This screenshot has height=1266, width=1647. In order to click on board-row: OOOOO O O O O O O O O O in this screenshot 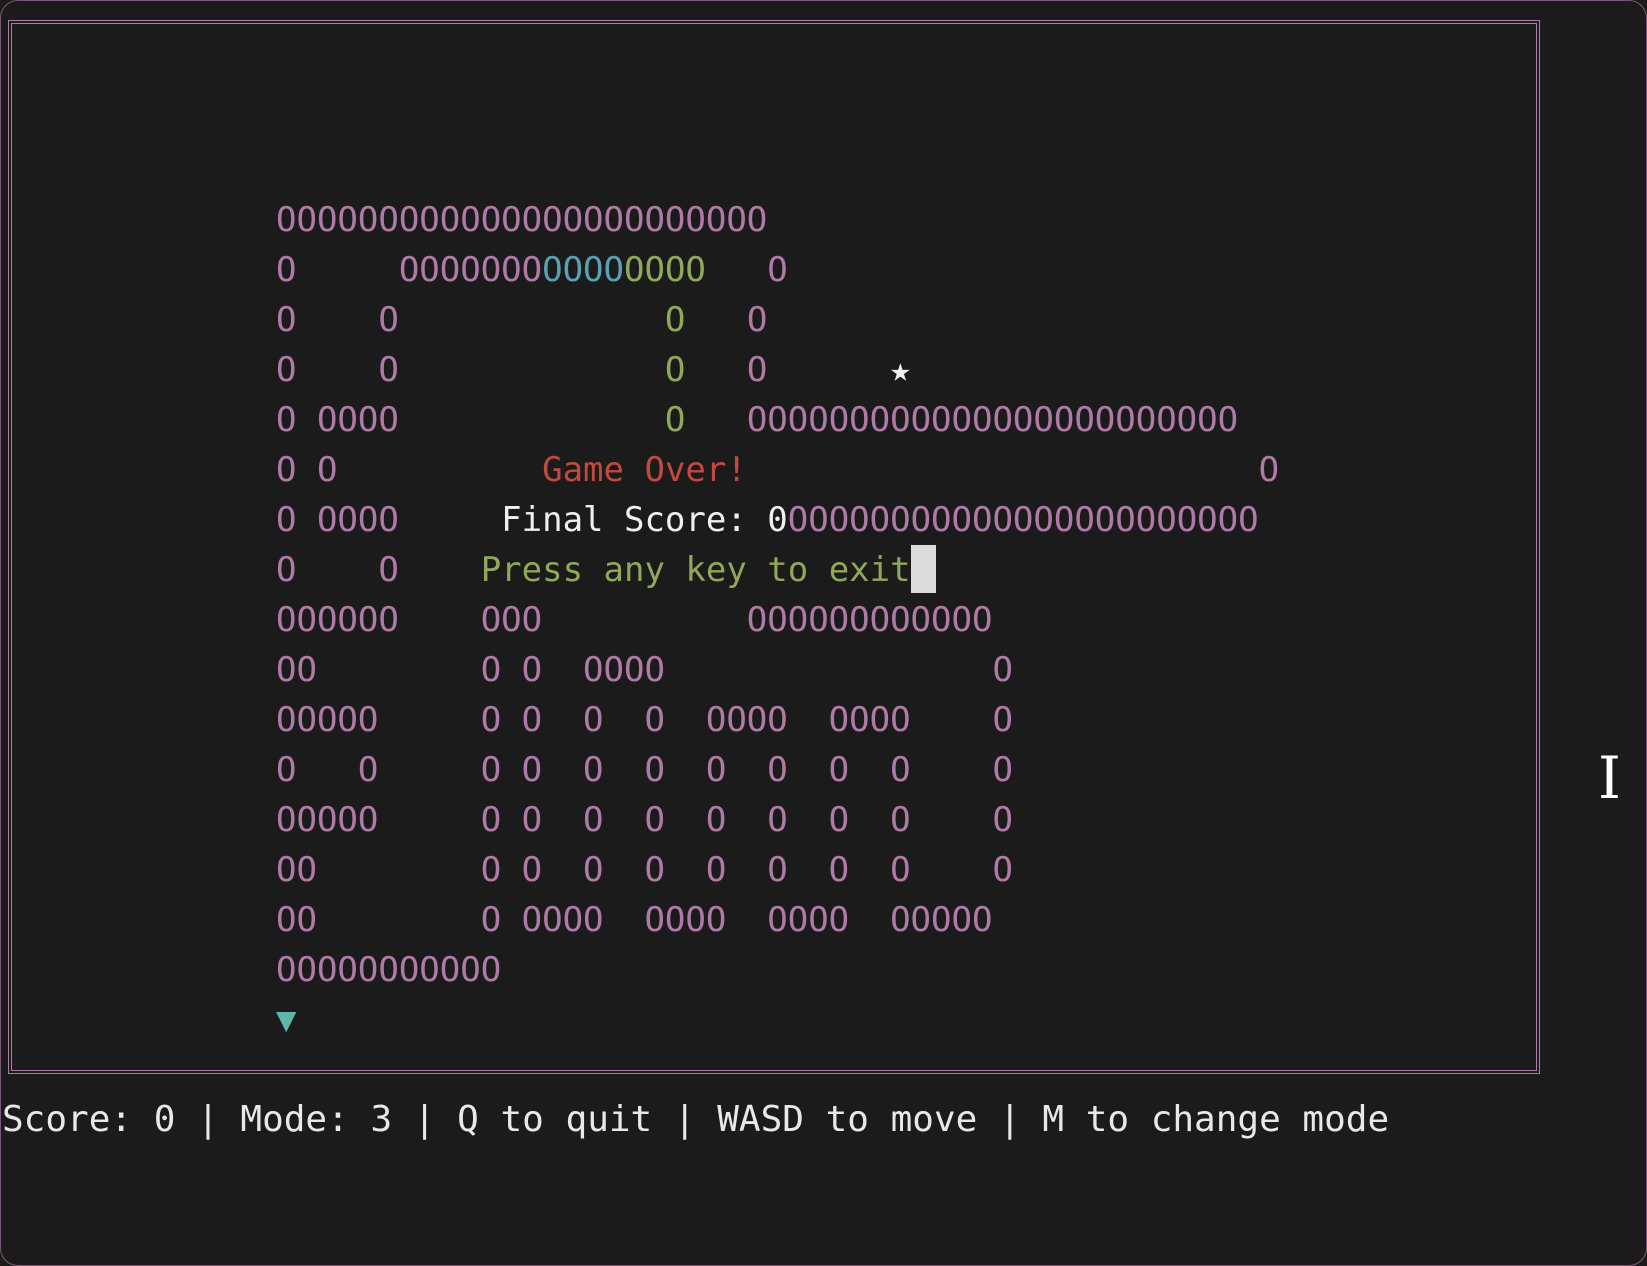, I will do `click(777, 820)`.